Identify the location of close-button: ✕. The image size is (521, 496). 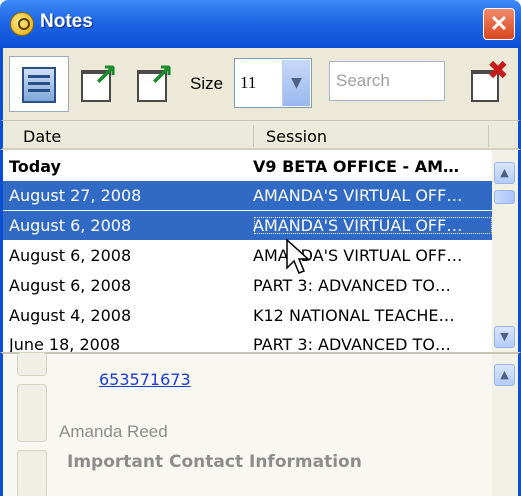
(499, 24).